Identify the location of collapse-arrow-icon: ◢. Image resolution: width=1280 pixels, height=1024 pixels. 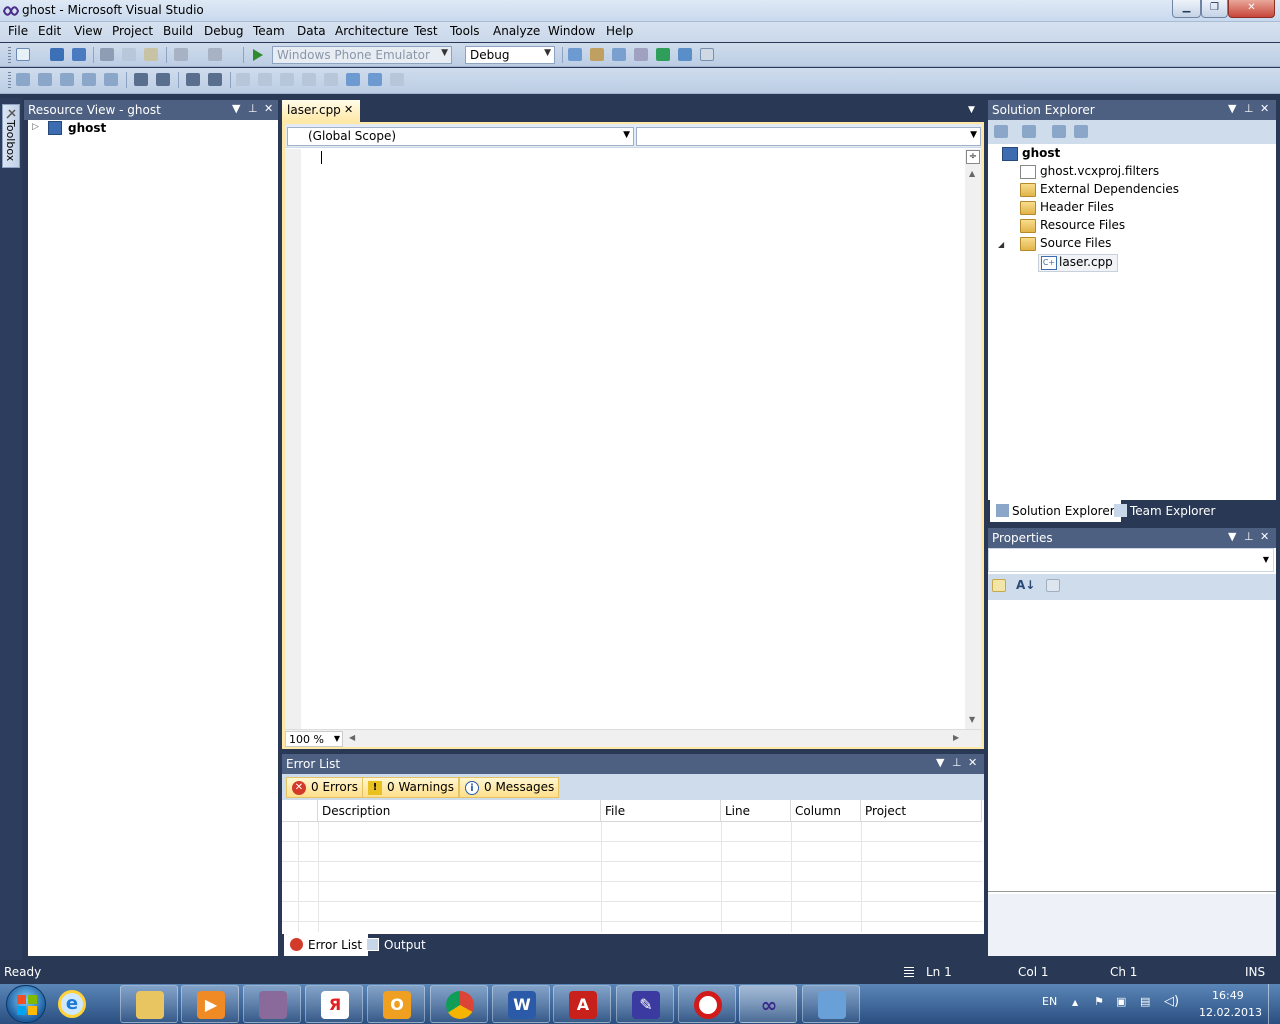
(1001, 244).